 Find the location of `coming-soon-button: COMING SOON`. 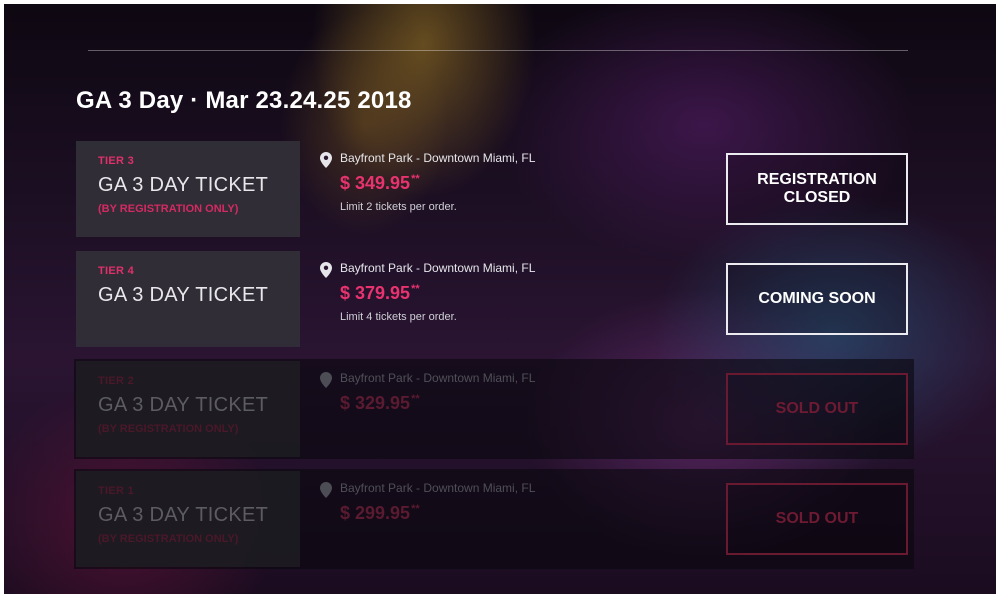

coming-soon-button: COMING SOON is located at coordinates (817, 299).